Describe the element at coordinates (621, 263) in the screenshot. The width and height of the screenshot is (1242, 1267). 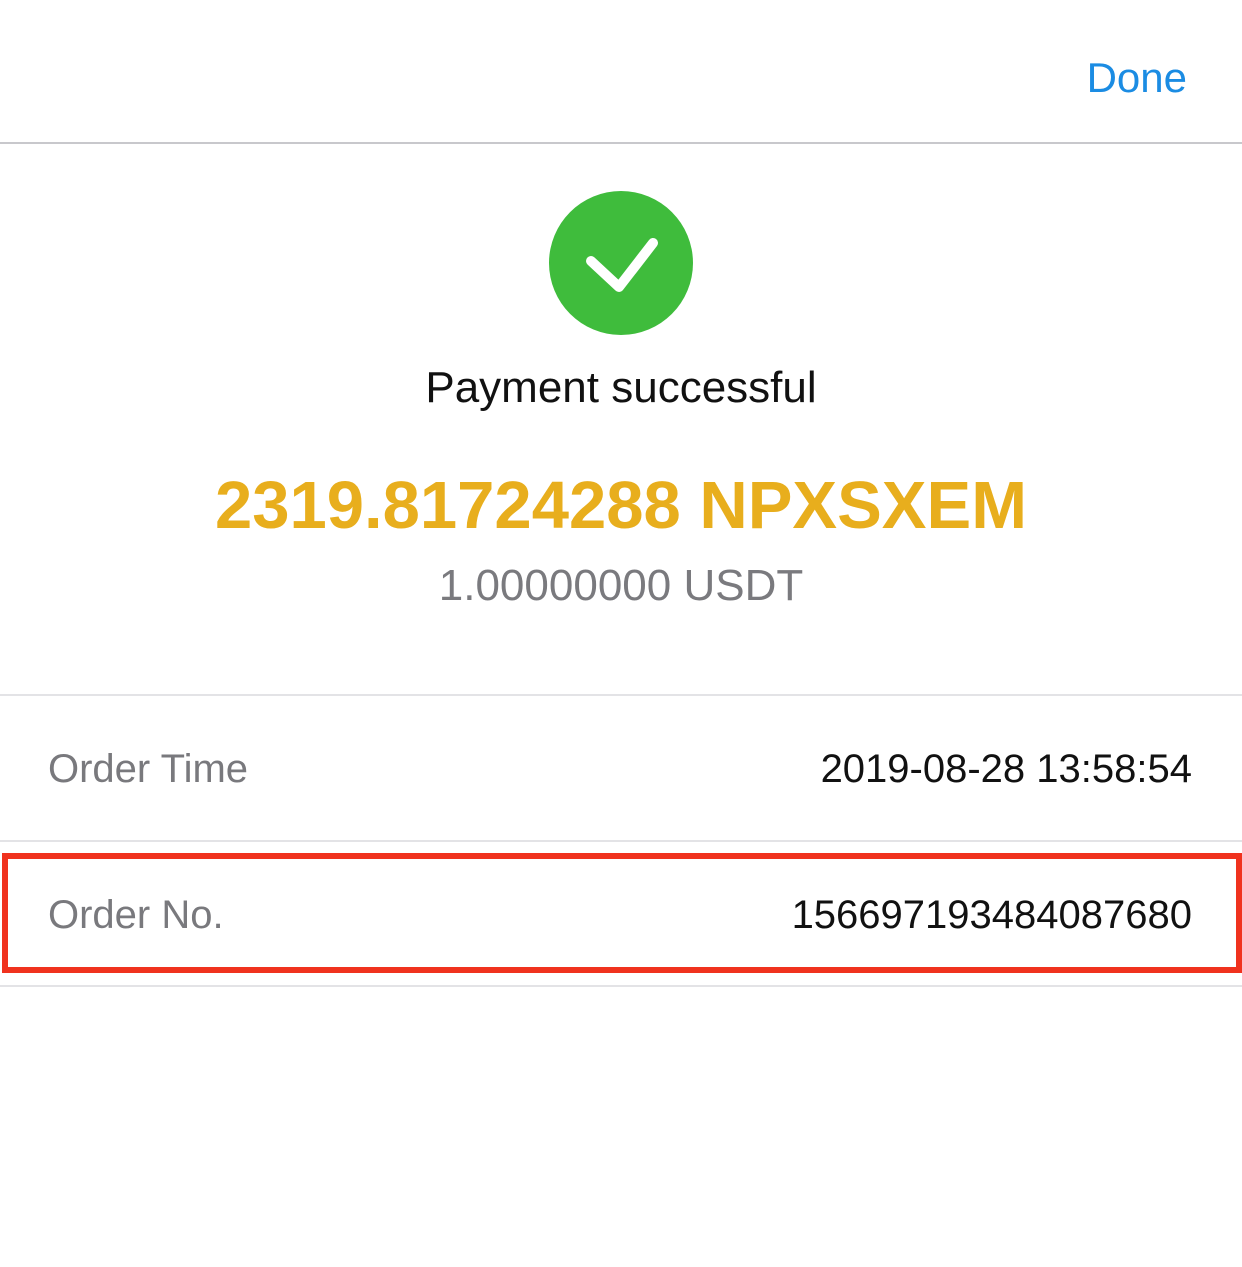
I see `checkmark-circle-icon` at that location.